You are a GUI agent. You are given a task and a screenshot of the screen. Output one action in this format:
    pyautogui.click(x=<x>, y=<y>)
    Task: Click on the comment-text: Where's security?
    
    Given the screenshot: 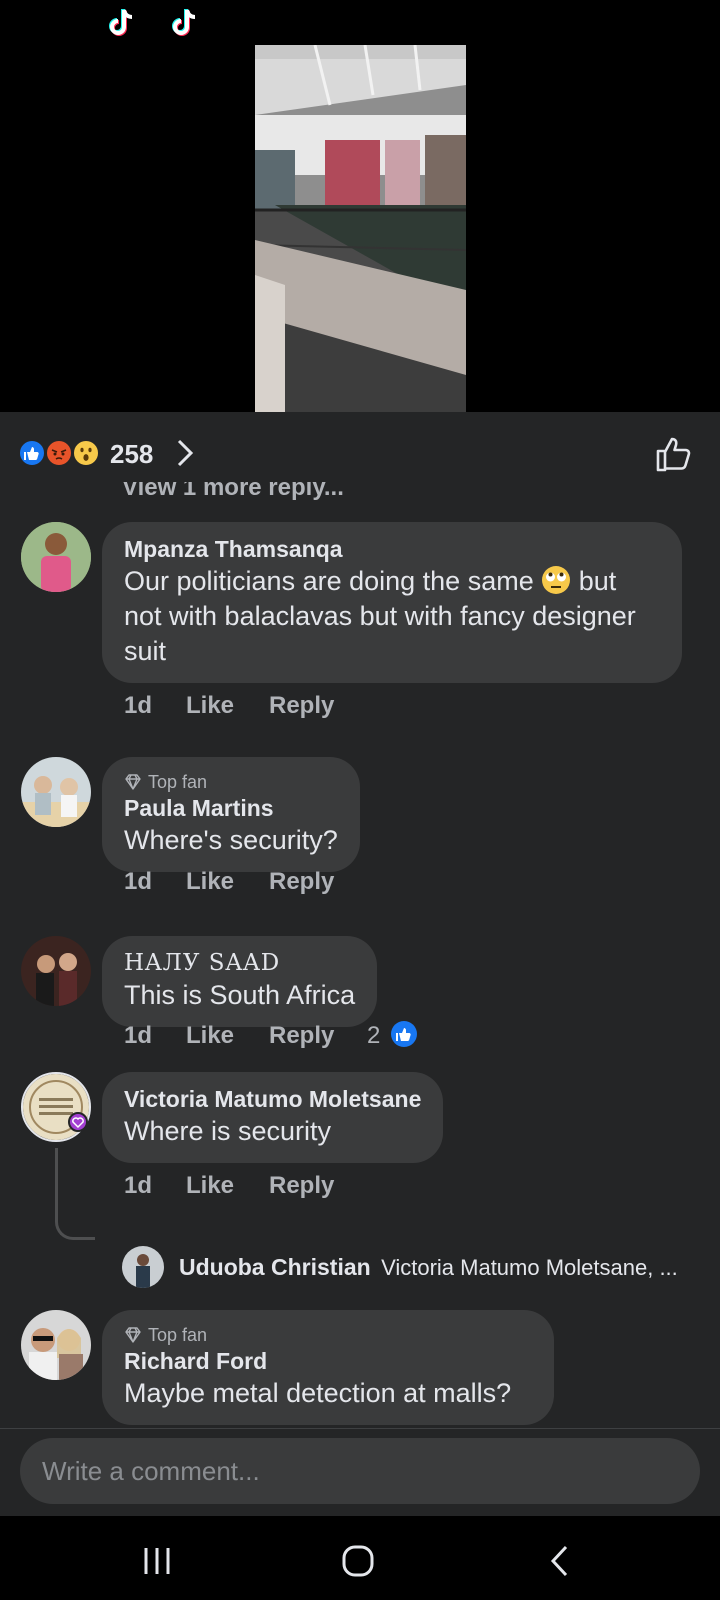 What is the action you would take?
    pyautogui.click(x=231, y=840)
    